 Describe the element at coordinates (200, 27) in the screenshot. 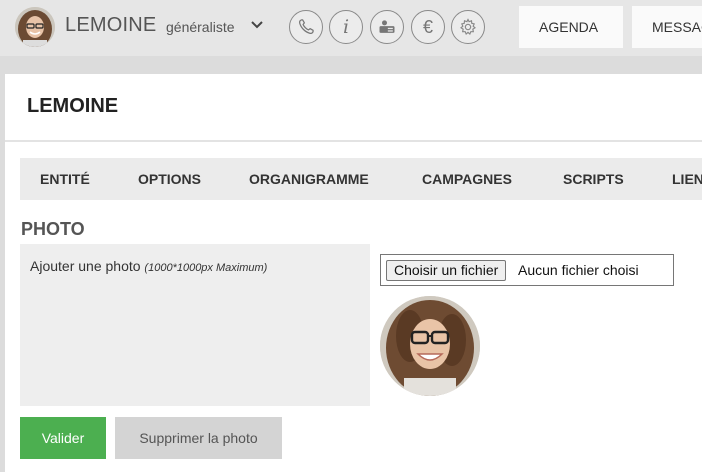

I see `user-role: généraliste` at that location.